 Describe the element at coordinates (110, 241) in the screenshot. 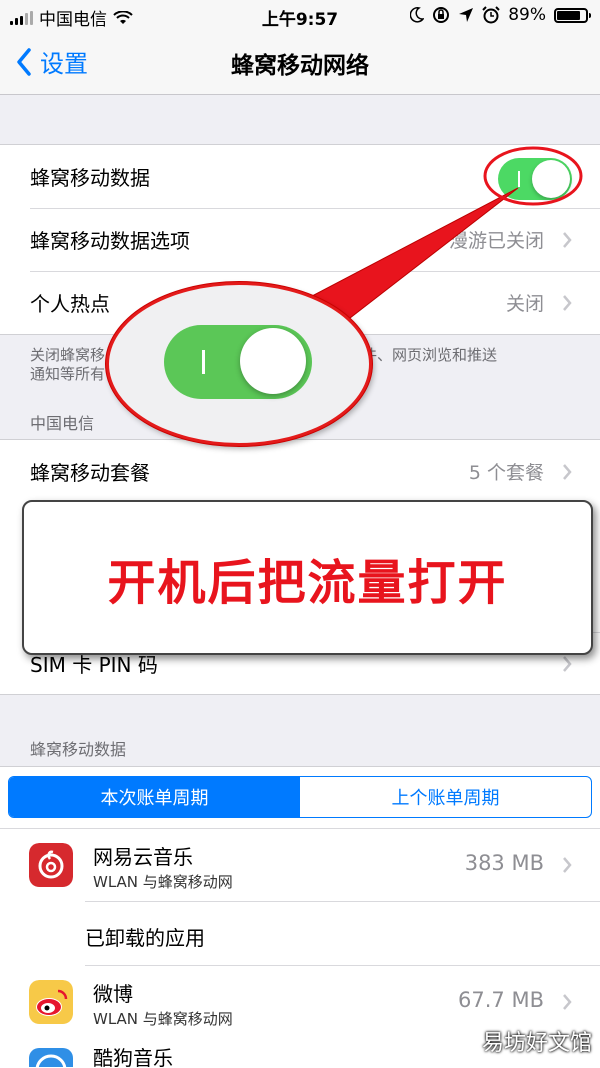

I see `cellular-data-options-label: 蜂窝移动数据选项` at that location.